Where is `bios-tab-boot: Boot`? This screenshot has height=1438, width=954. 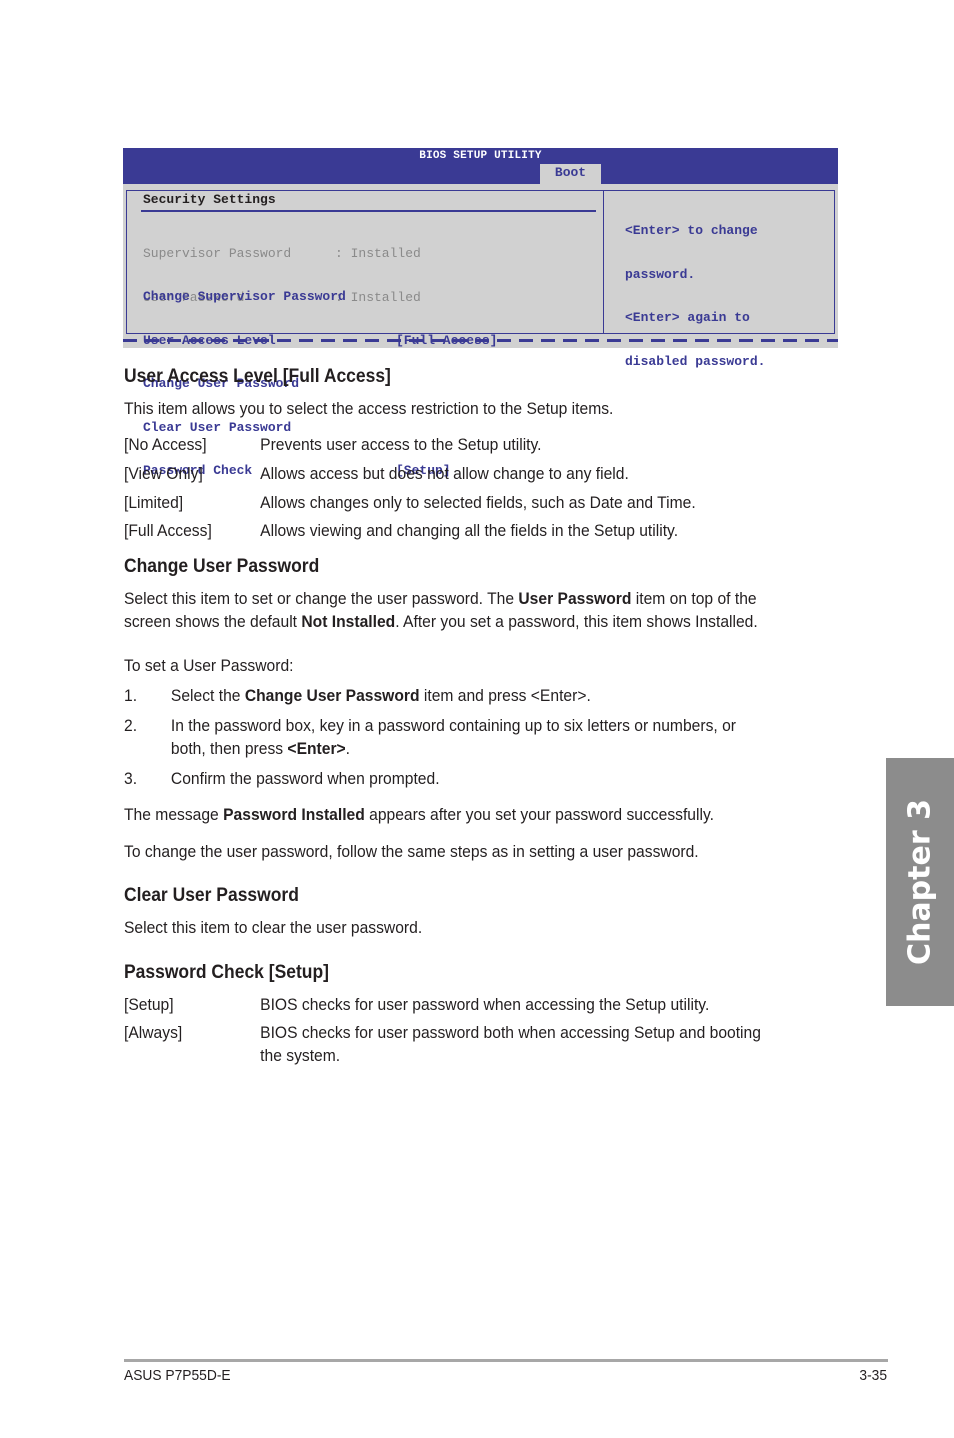
bios-tab-boot: Boot is located at coordinates (570, 174).